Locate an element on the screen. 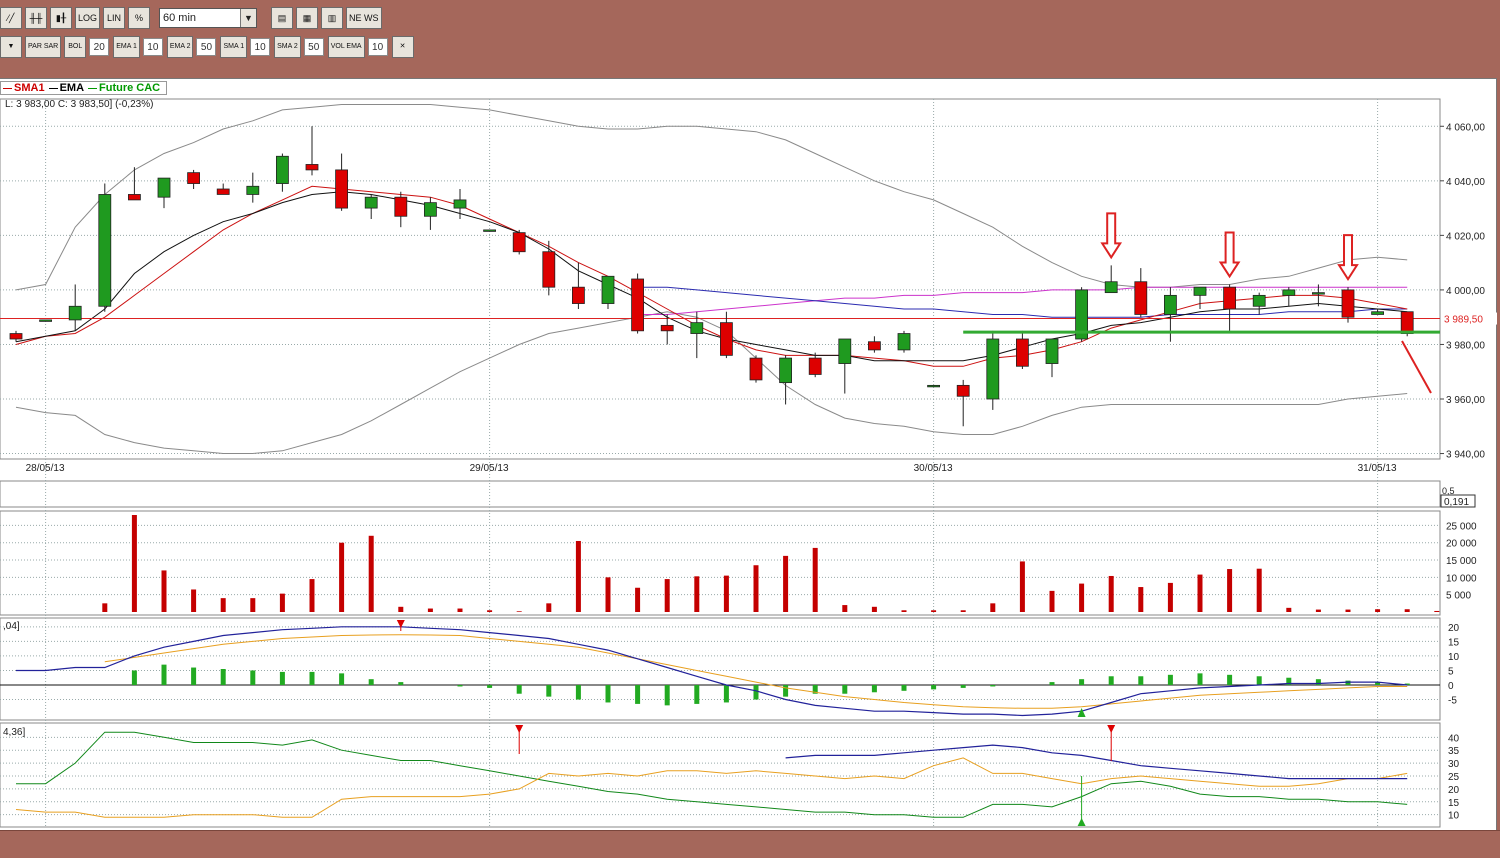 Image resolution: width=1500 pixels, height=858 pixels. volema-period-field: 10 is located at coordinates (377, 47).